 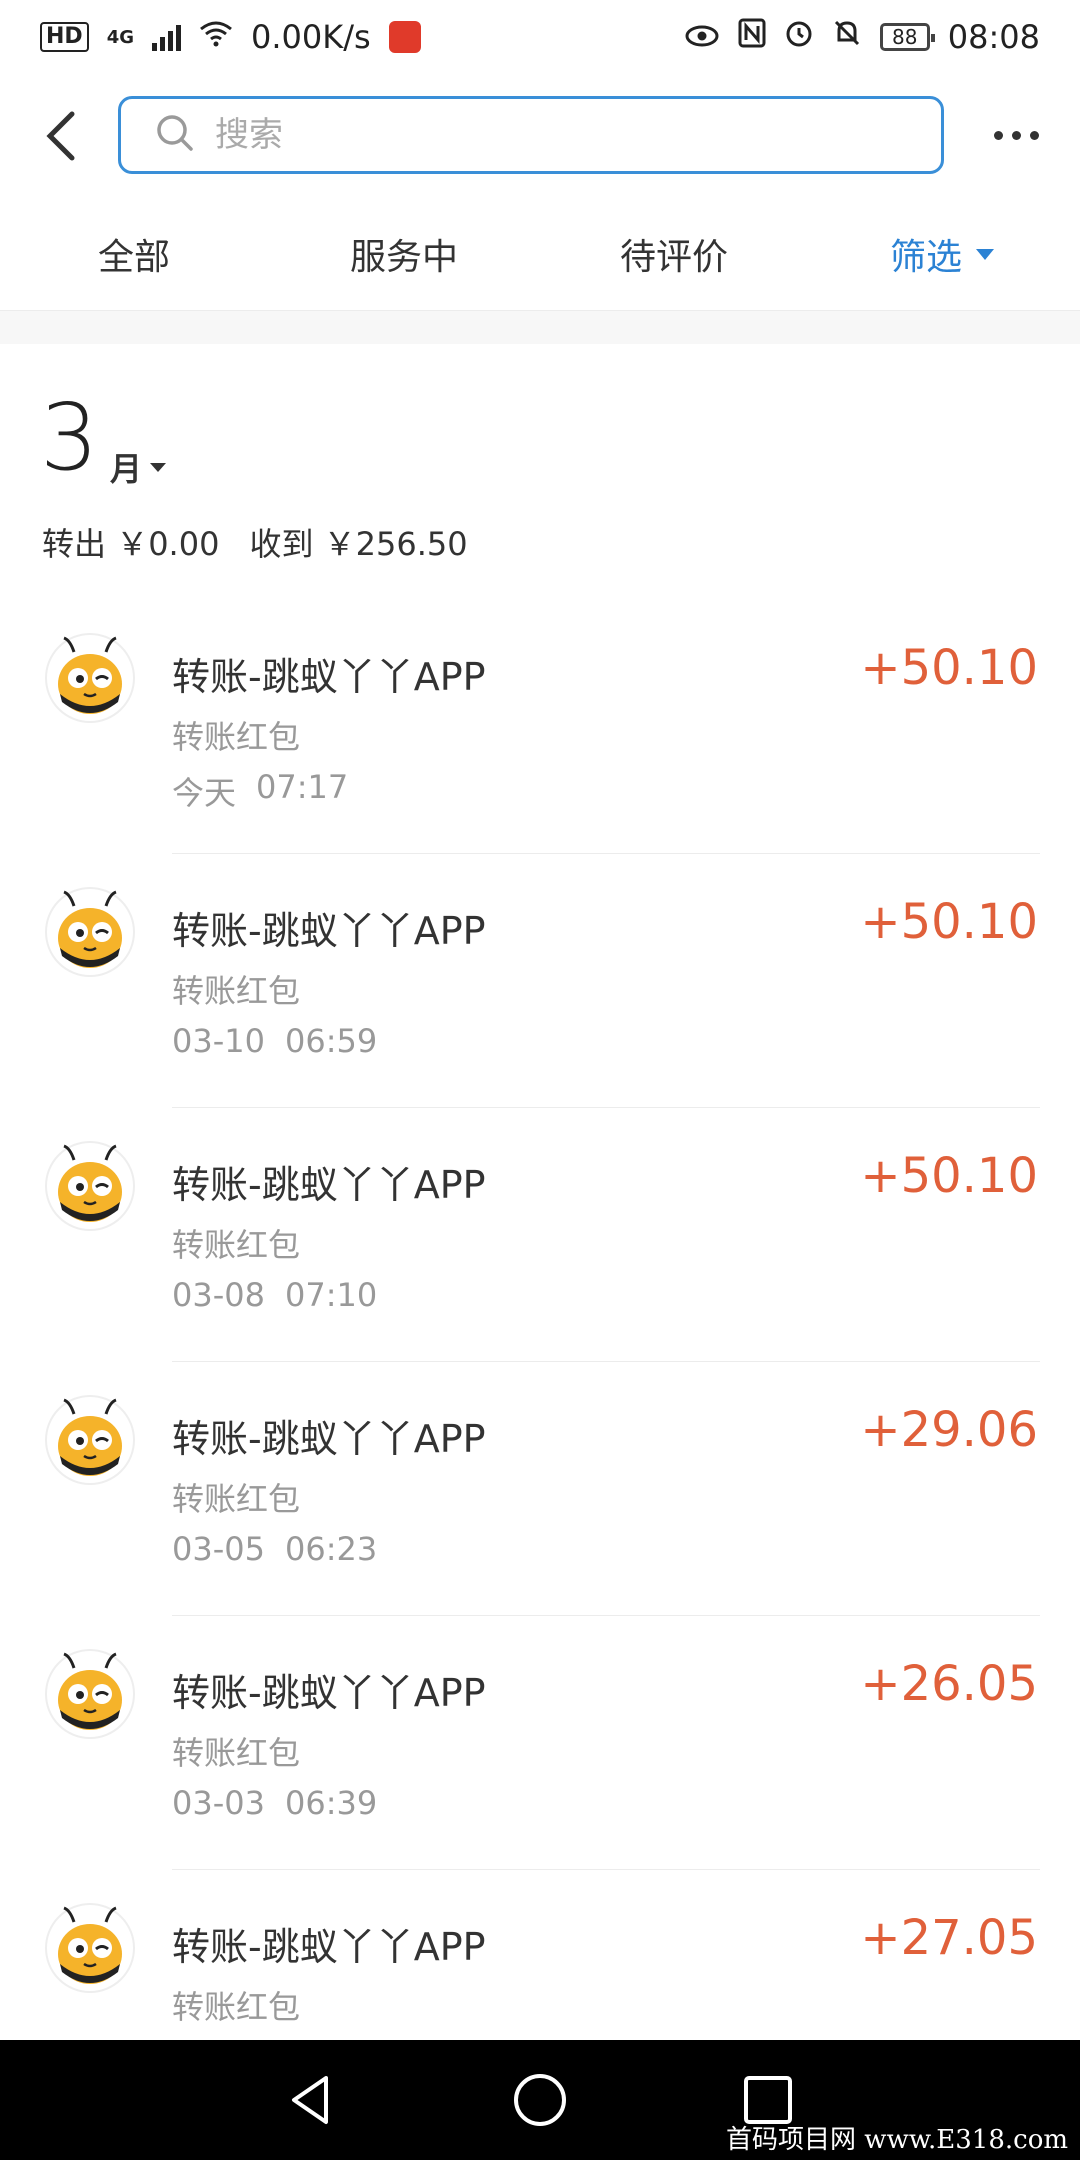 What do you see at coordinates (540, 1743) in the screenshot?
I see `transaction-row: 转账-跳蚁丫丫APP +26.05 转账红包 03-03 06:39` at bounding box center [540, 1743].